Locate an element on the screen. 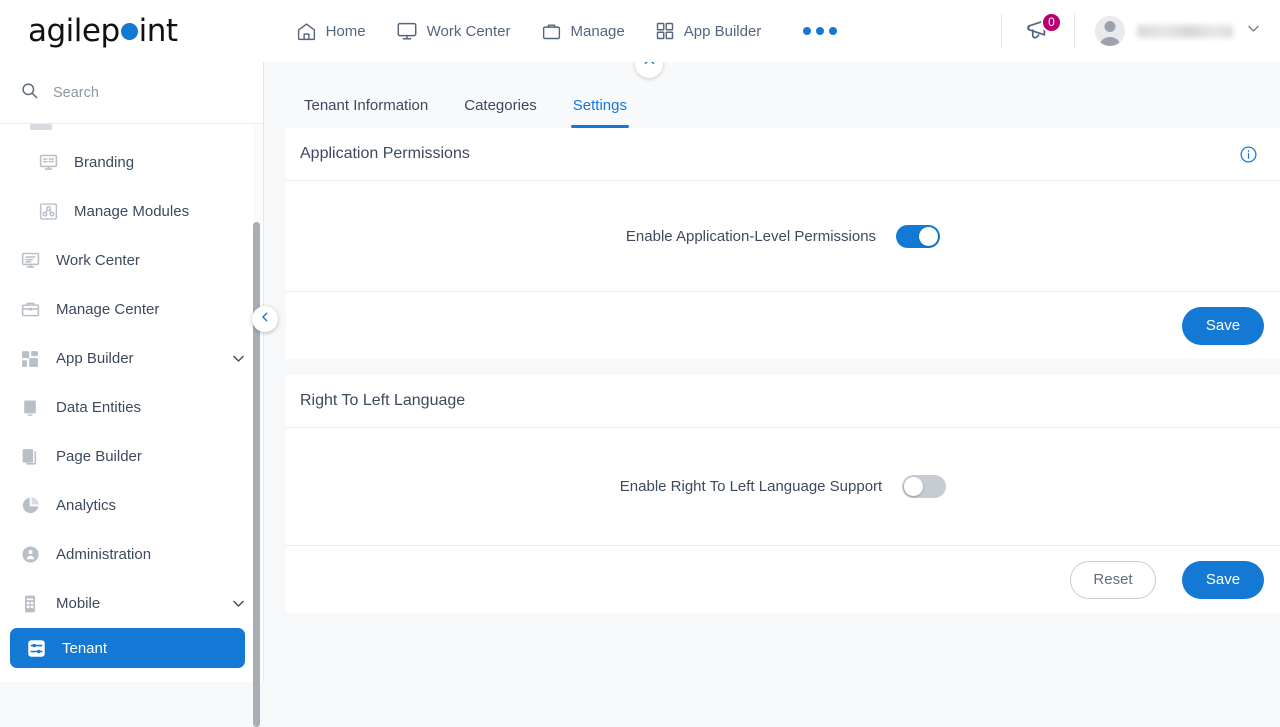 This screenshot has width=1280, height=727. more-dot-2-icon is located at coordinates (820, 31).